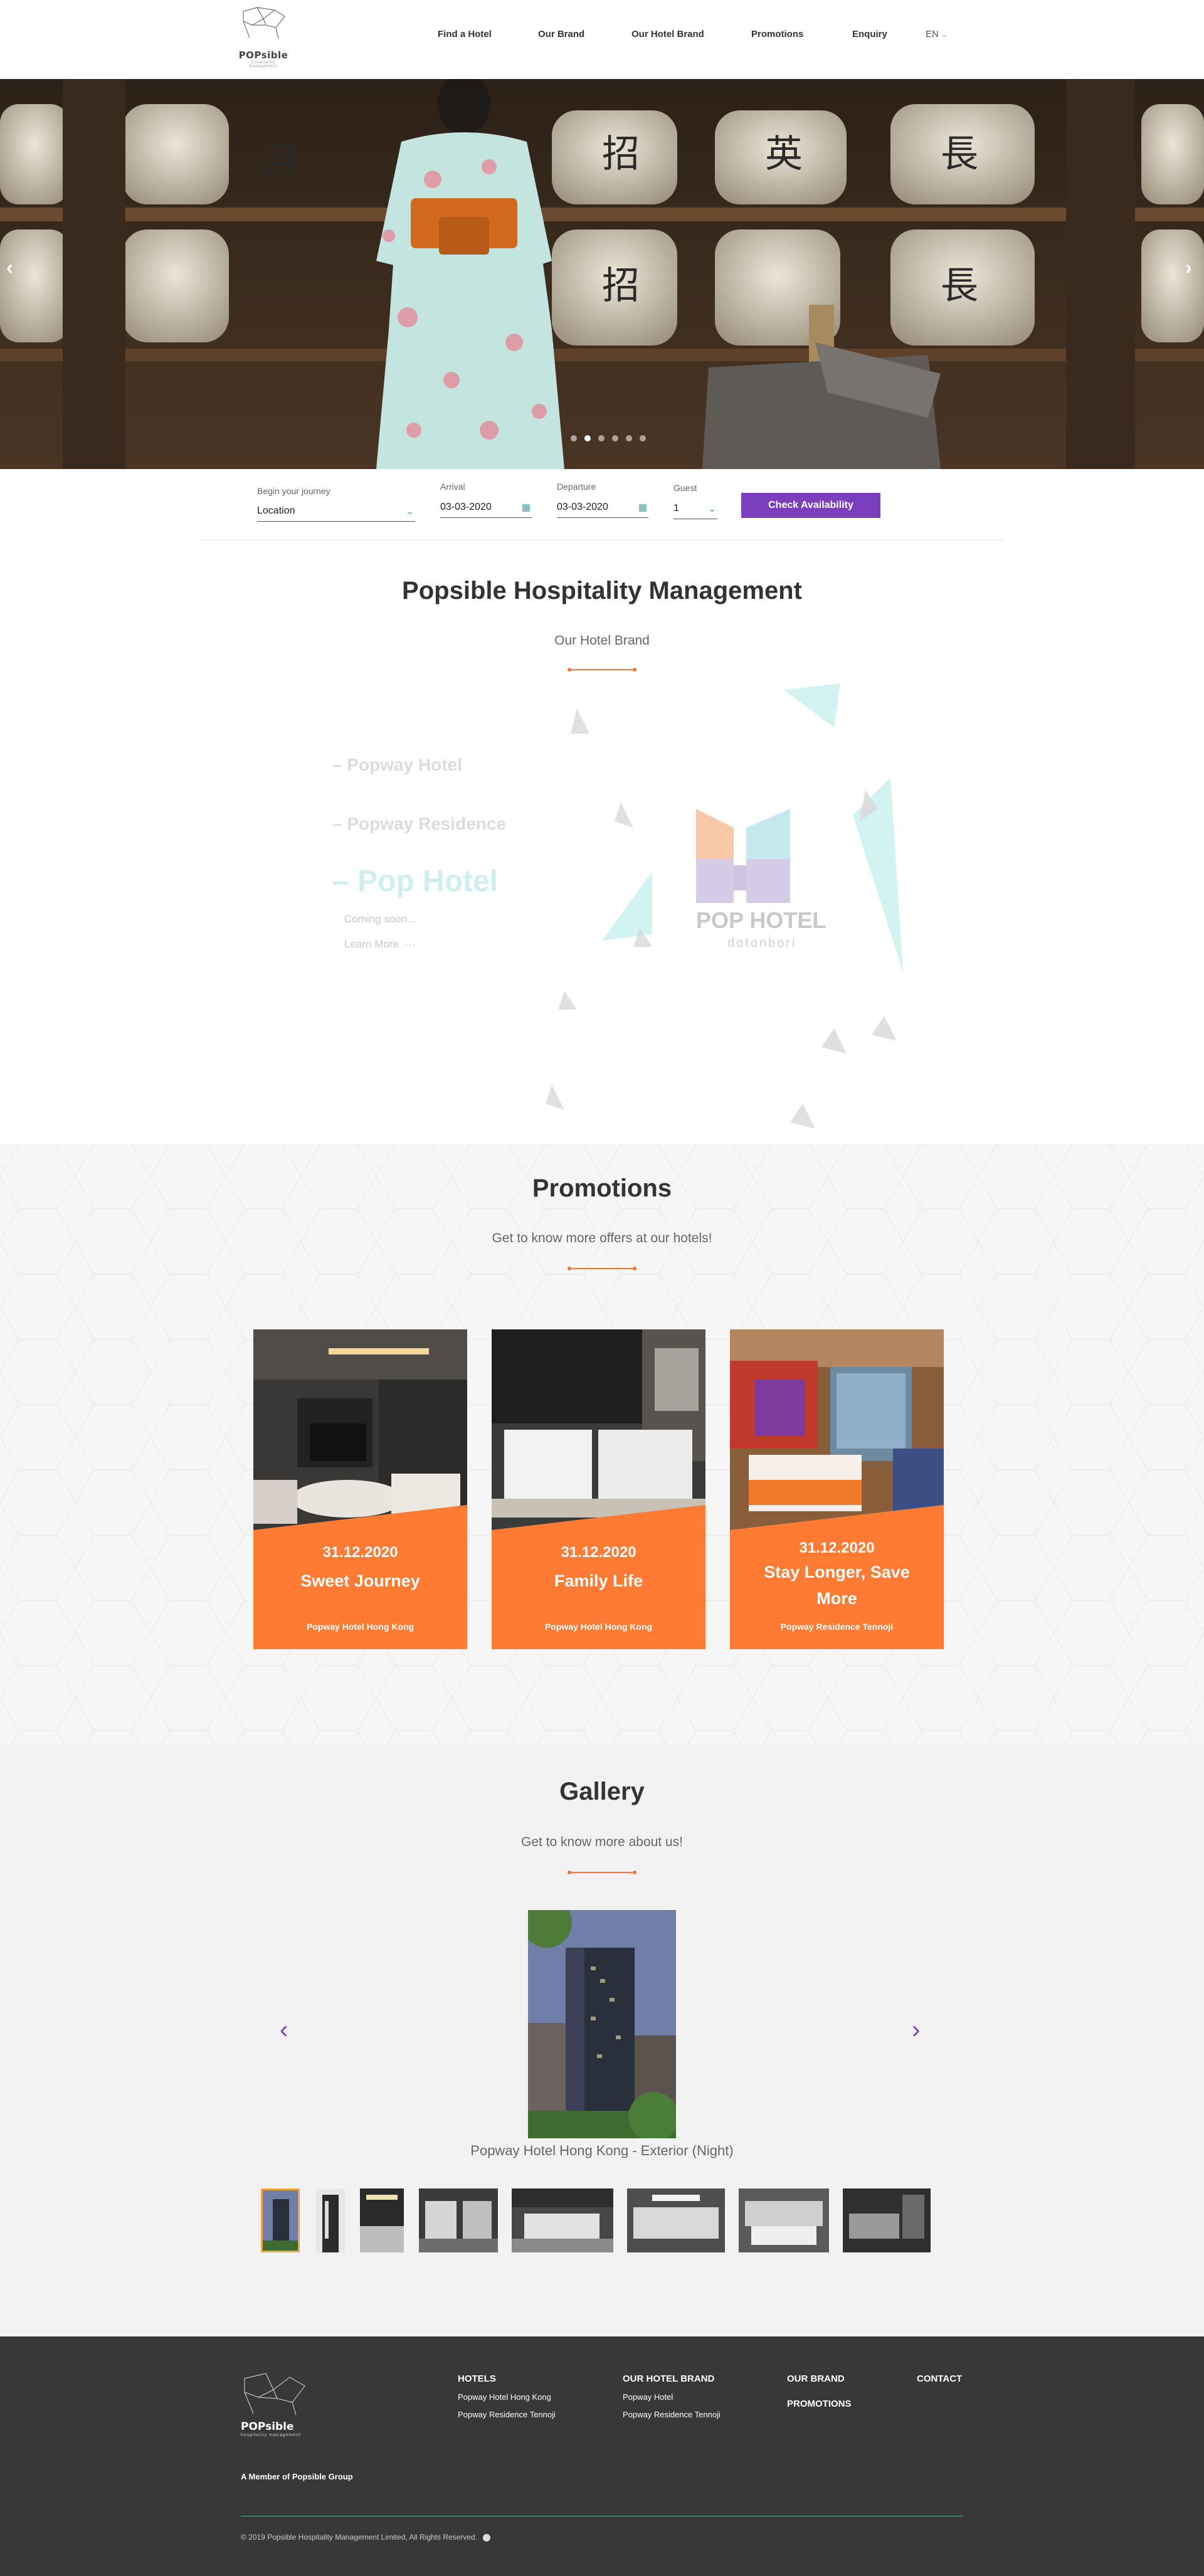 This screenshot has height=2576, width=1204. Describe the element at coordinates (916, 2030) in the screenshot. I see `gallery-next-arrow: ›` at that location.